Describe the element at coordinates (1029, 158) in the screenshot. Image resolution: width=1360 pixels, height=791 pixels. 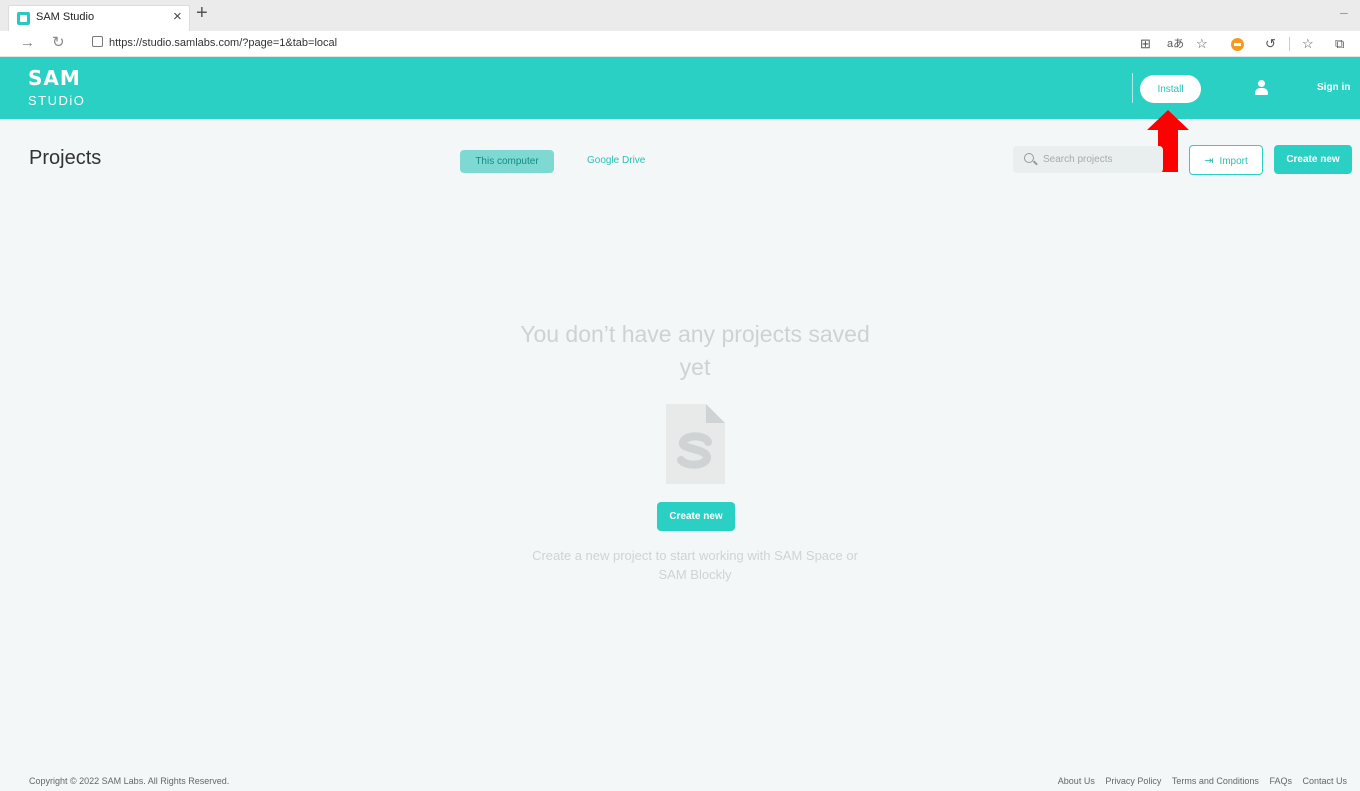
I see `search-icon` at that location.